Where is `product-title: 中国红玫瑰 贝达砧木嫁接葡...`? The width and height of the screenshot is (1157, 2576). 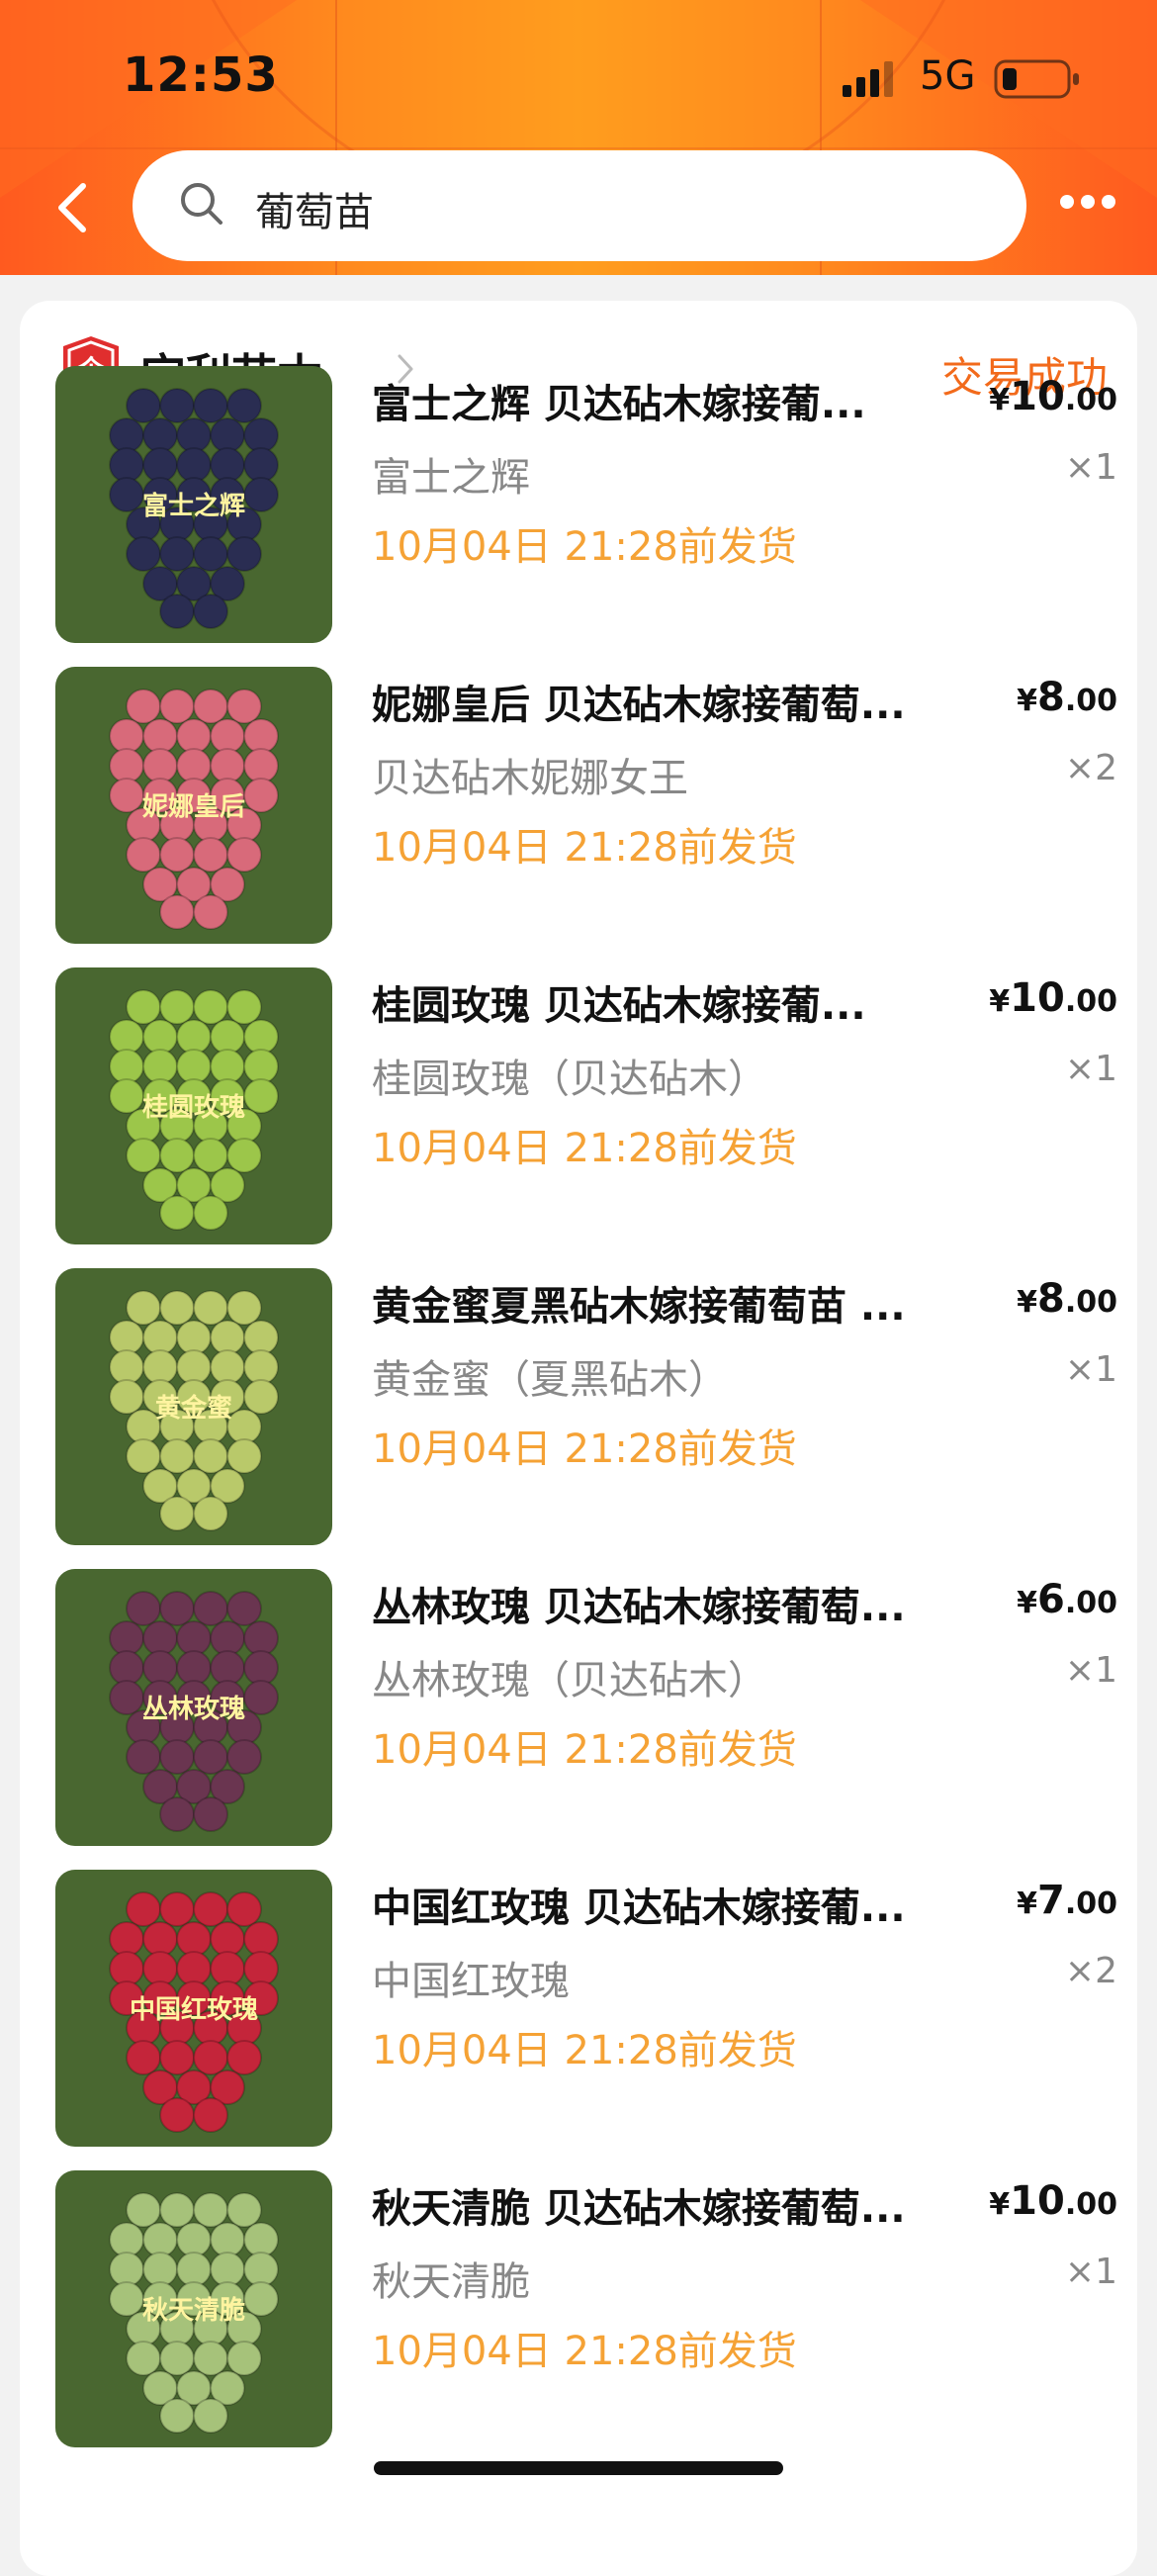
product-title: 中国红玫瑰 贝达砧木嫁接葡... is located at coordinates (669, 1904).